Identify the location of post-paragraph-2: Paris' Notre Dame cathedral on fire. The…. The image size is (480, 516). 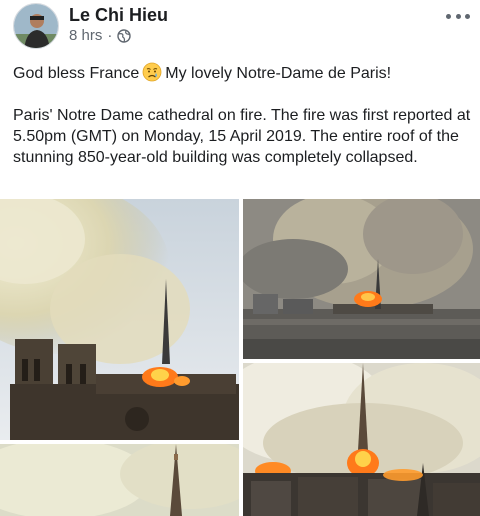
(242, 136).